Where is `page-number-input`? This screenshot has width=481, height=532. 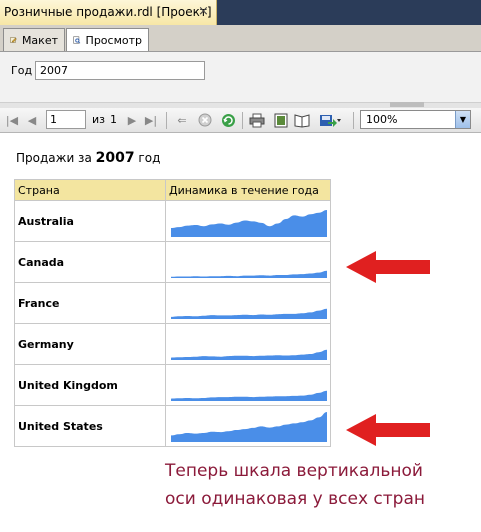
page-number-input is located at coordinates (66, 119).